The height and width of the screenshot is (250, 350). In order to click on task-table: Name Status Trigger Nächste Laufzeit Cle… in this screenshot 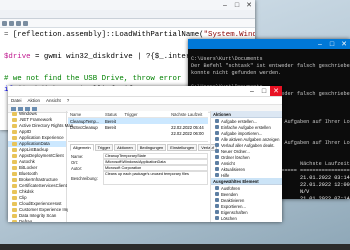, I will do `click(138, 123)`.